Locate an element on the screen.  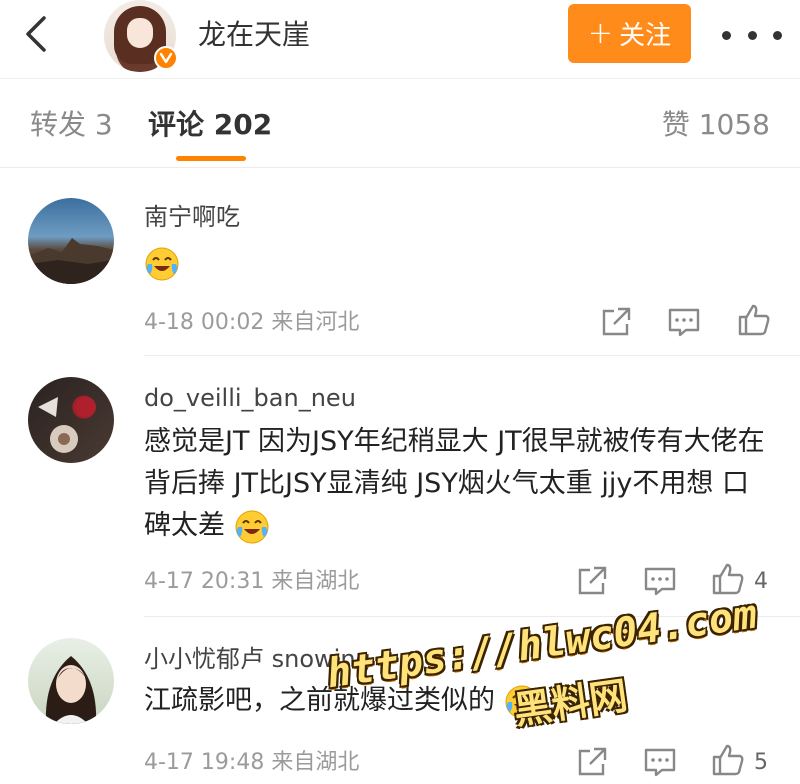
person-photo-icon is located at coordinates (71, 690).